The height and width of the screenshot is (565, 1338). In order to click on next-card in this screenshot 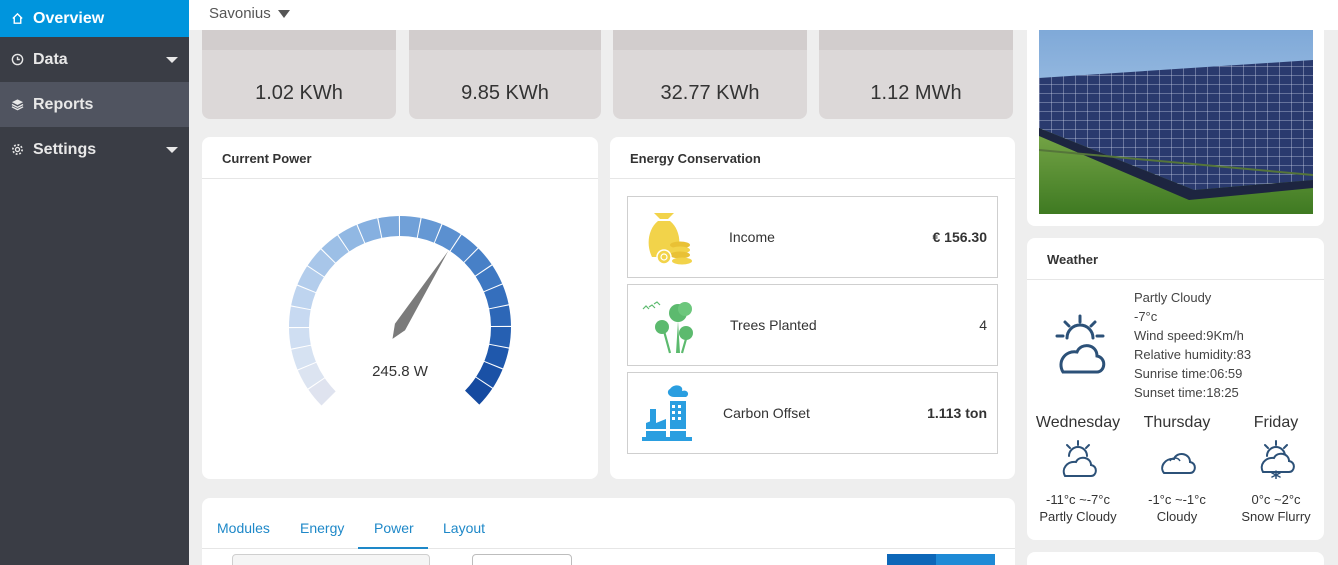, I will do `click(1175, 558)`.